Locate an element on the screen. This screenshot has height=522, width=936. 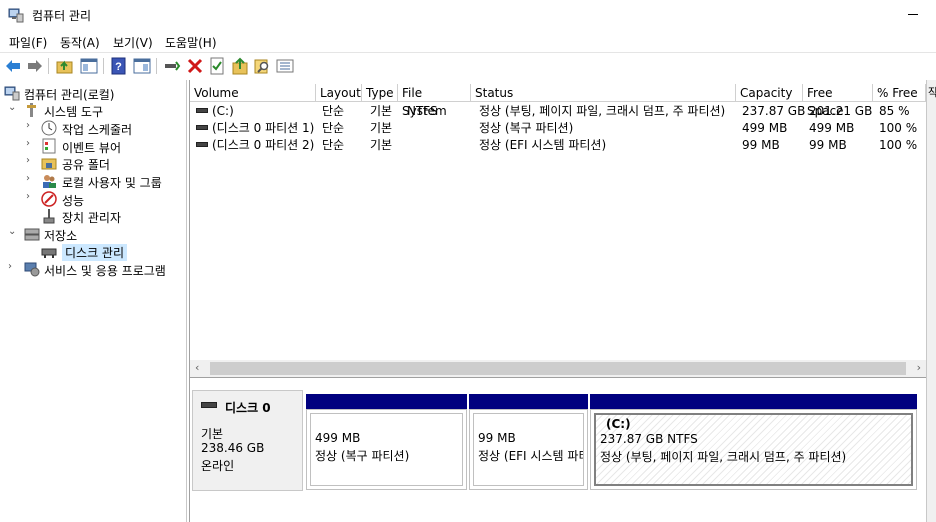
tree-item-storage: ⌄ 저장소 is located at coordinates (94, 234).